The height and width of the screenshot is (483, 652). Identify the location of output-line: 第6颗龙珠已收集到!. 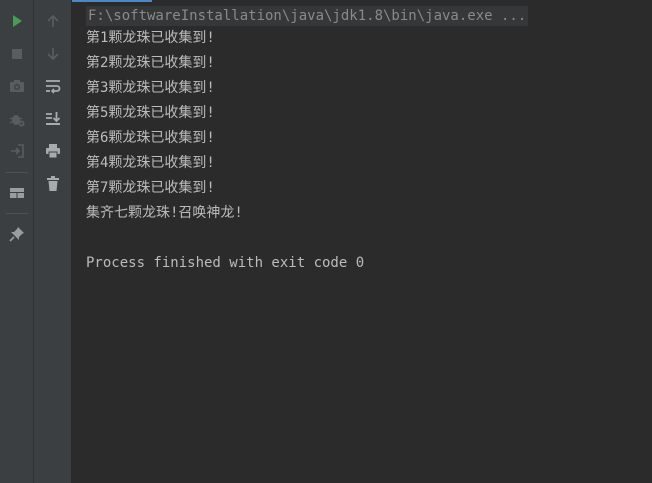
(150, 138).